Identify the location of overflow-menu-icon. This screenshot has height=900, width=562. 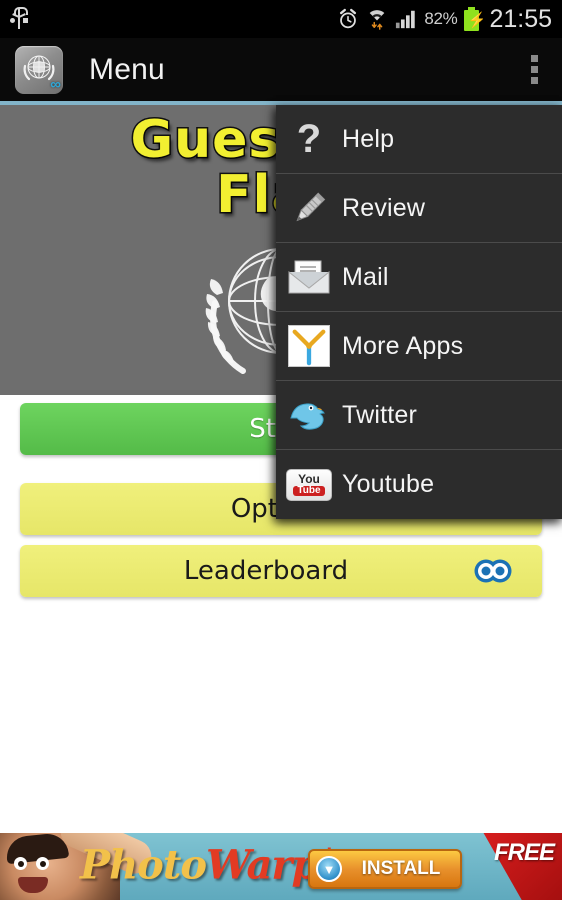
(534, 69).